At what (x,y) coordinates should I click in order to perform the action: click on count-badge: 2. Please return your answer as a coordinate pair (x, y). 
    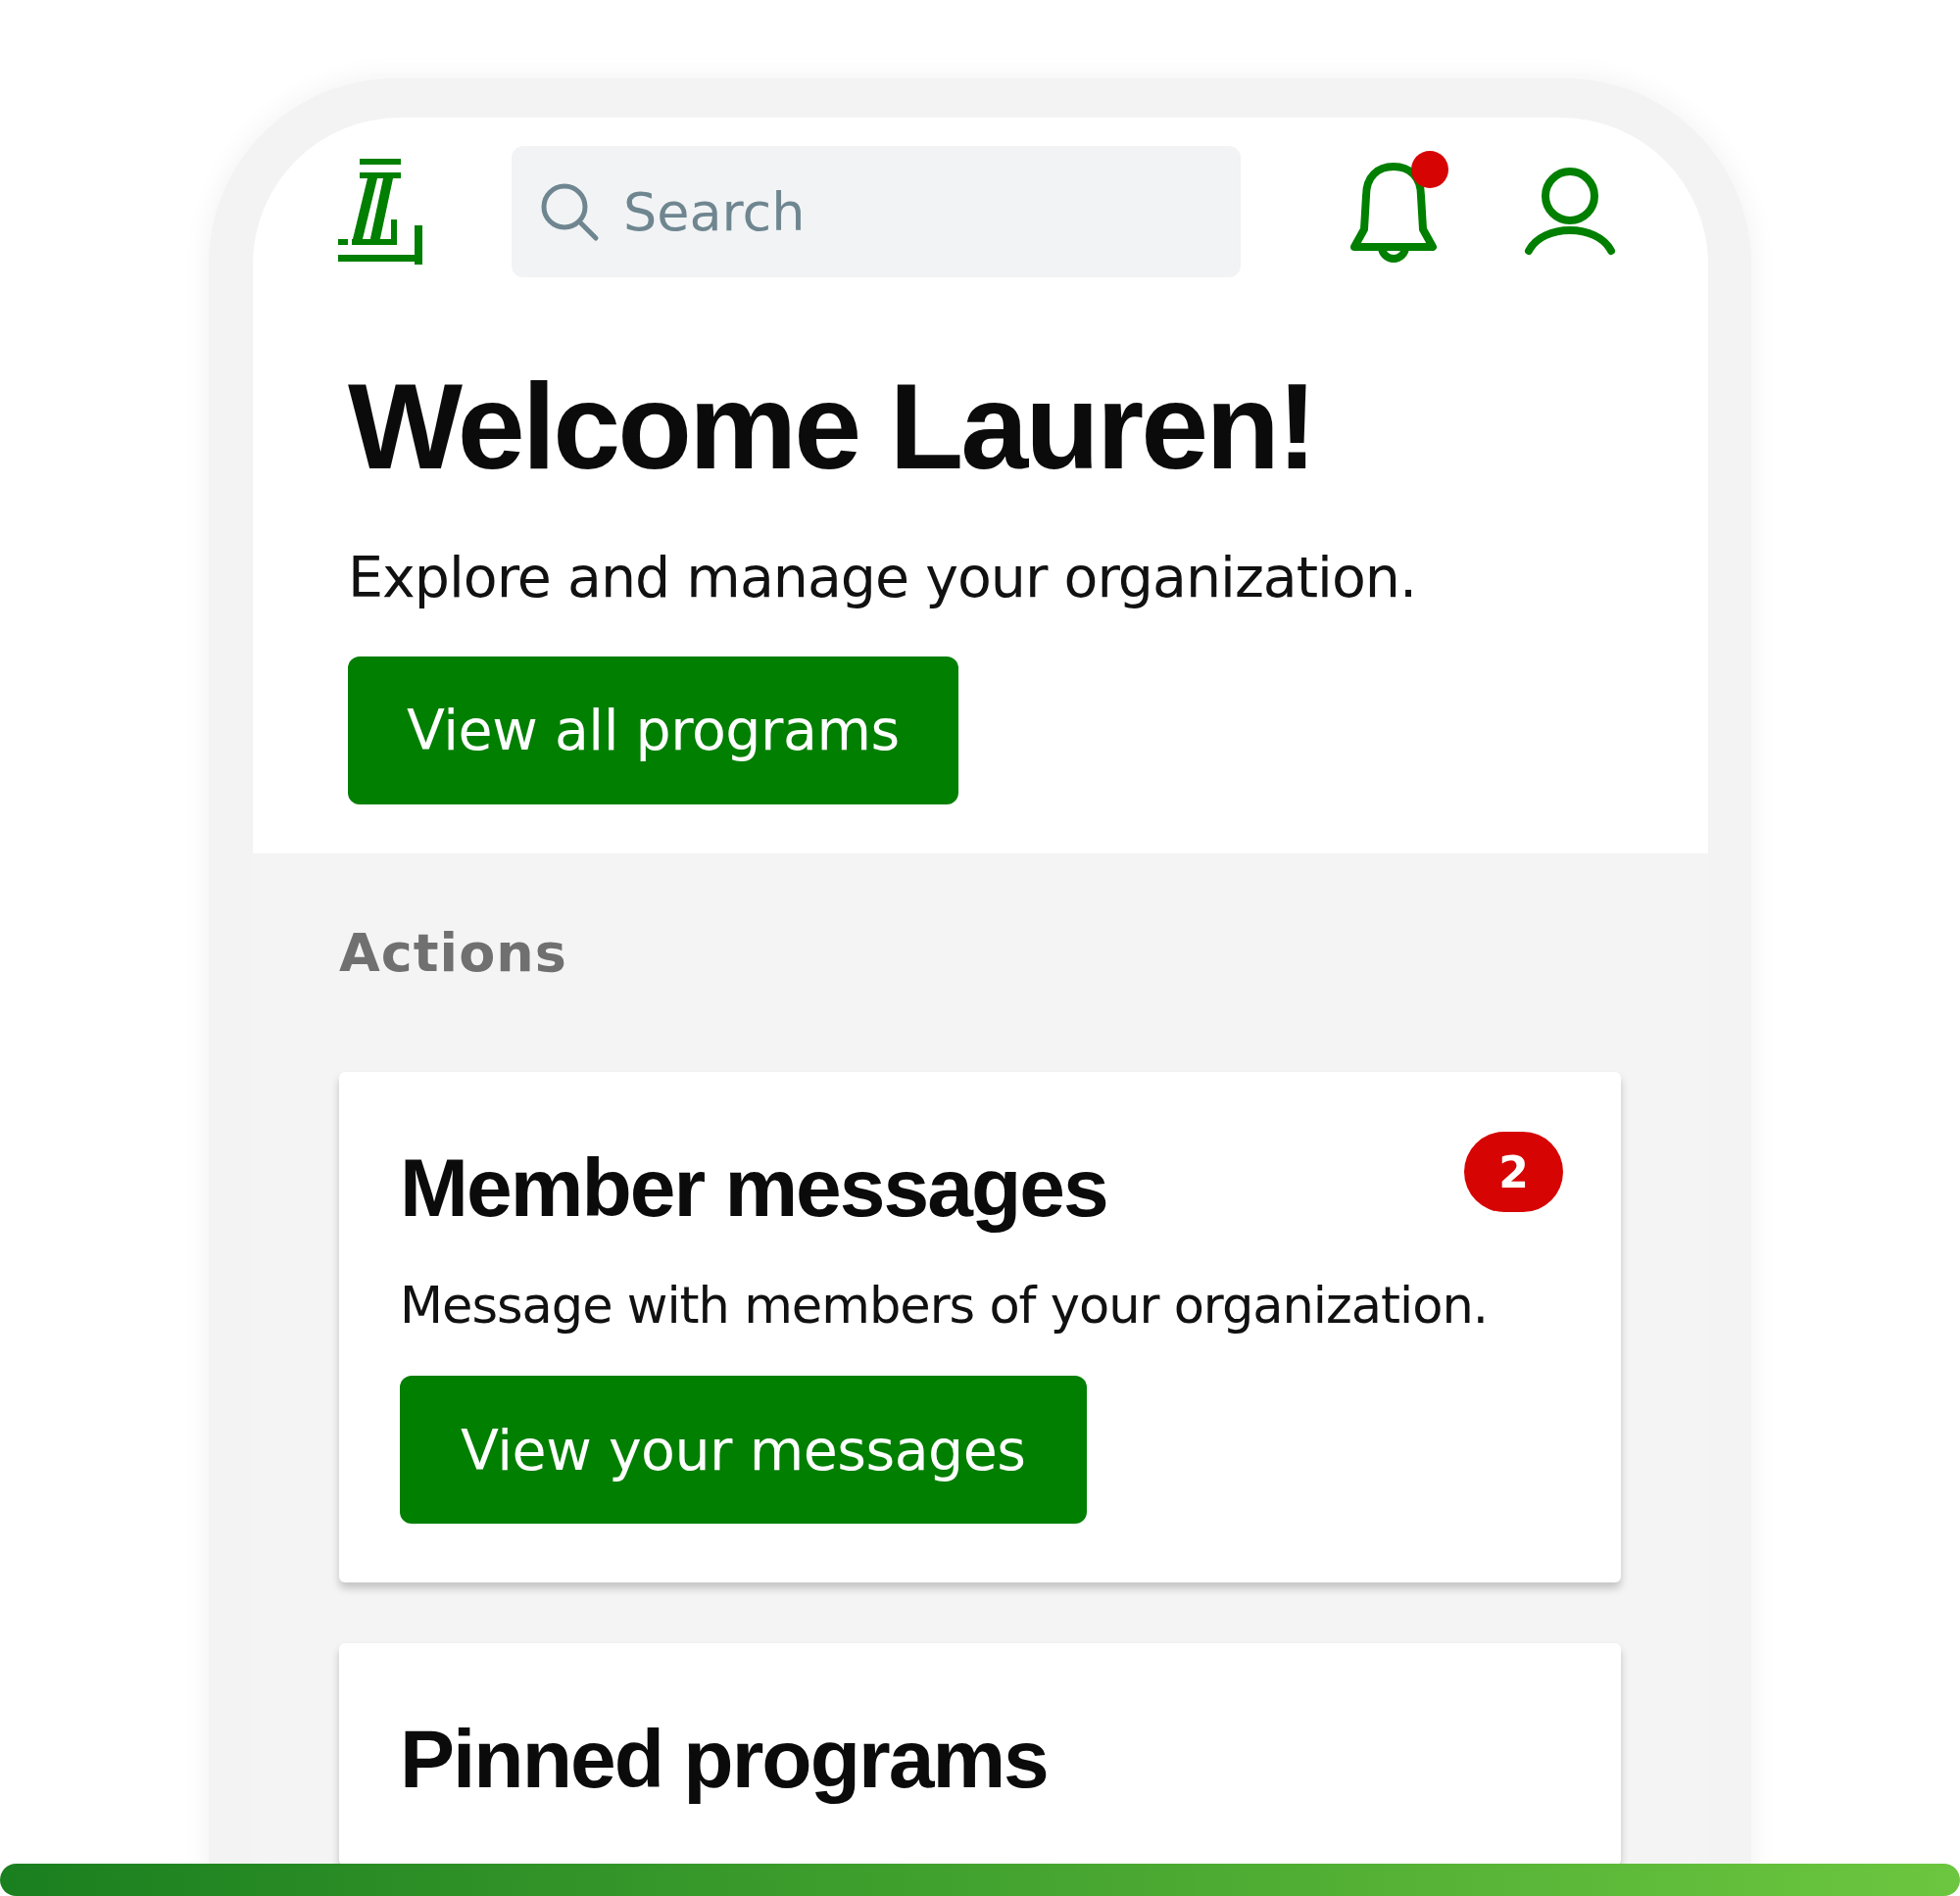
    Looking at the image, I should click on (1513, 1172).